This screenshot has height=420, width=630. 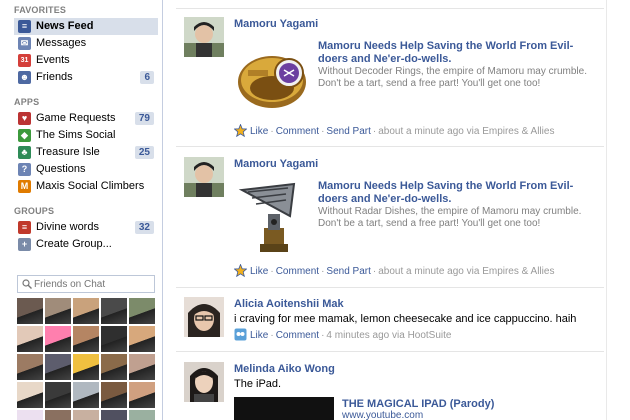 I want to click on favorites-section-title: FAVORITES, so click(x=40, y=10).